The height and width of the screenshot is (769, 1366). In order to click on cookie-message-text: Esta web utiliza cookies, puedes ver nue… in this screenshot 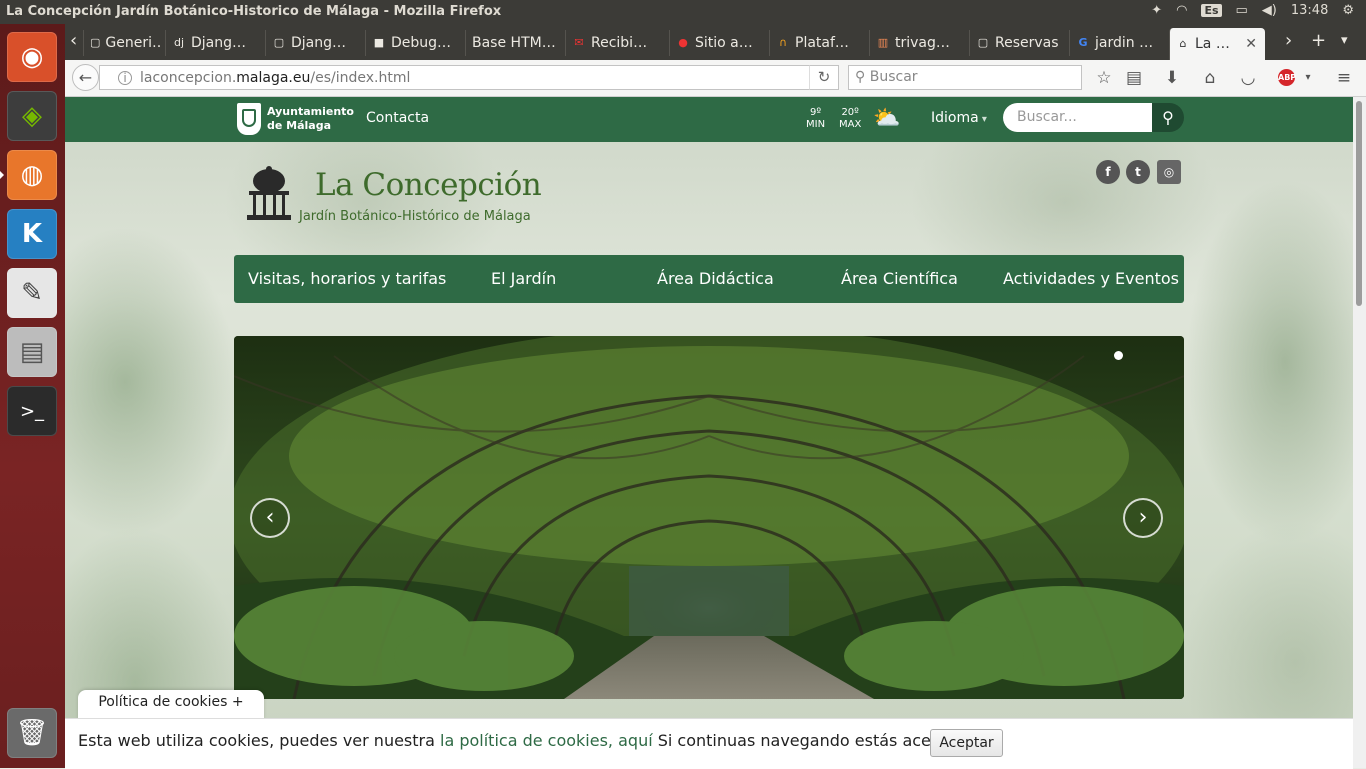, I will do `click(259, 740)`.